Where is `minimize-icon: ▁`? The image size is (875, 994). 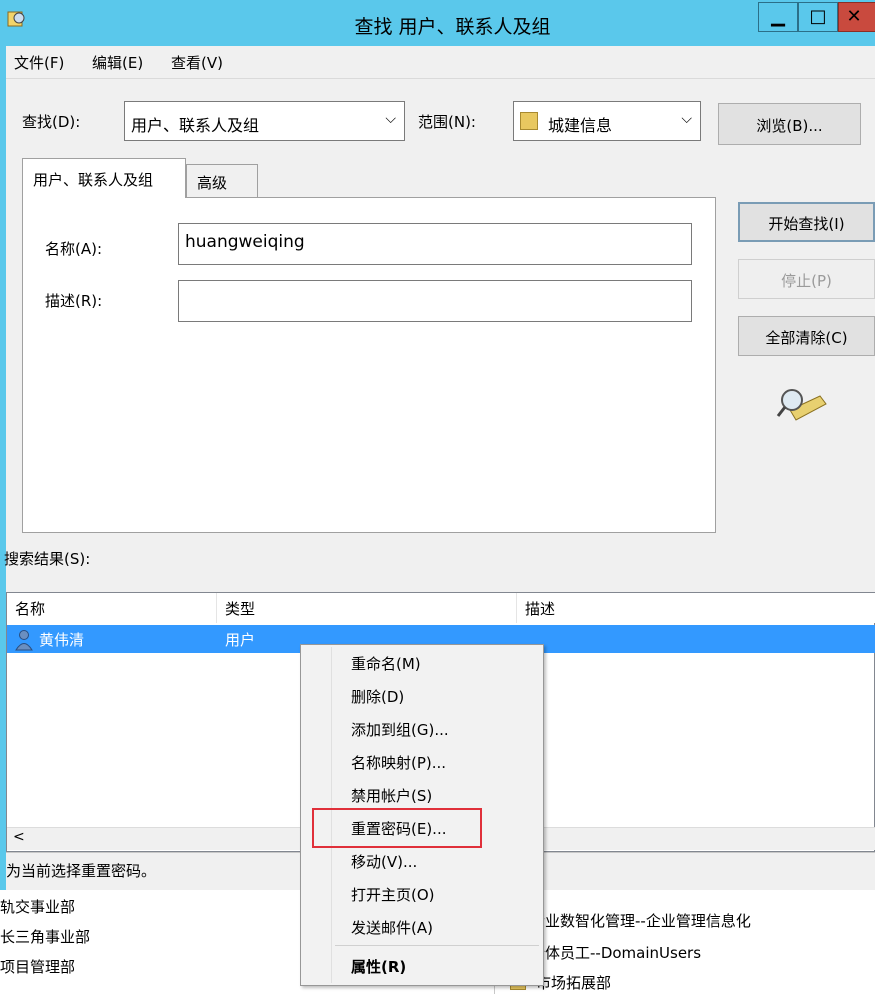
minimize-icon: ▁ is located at coordinates (778, 16).